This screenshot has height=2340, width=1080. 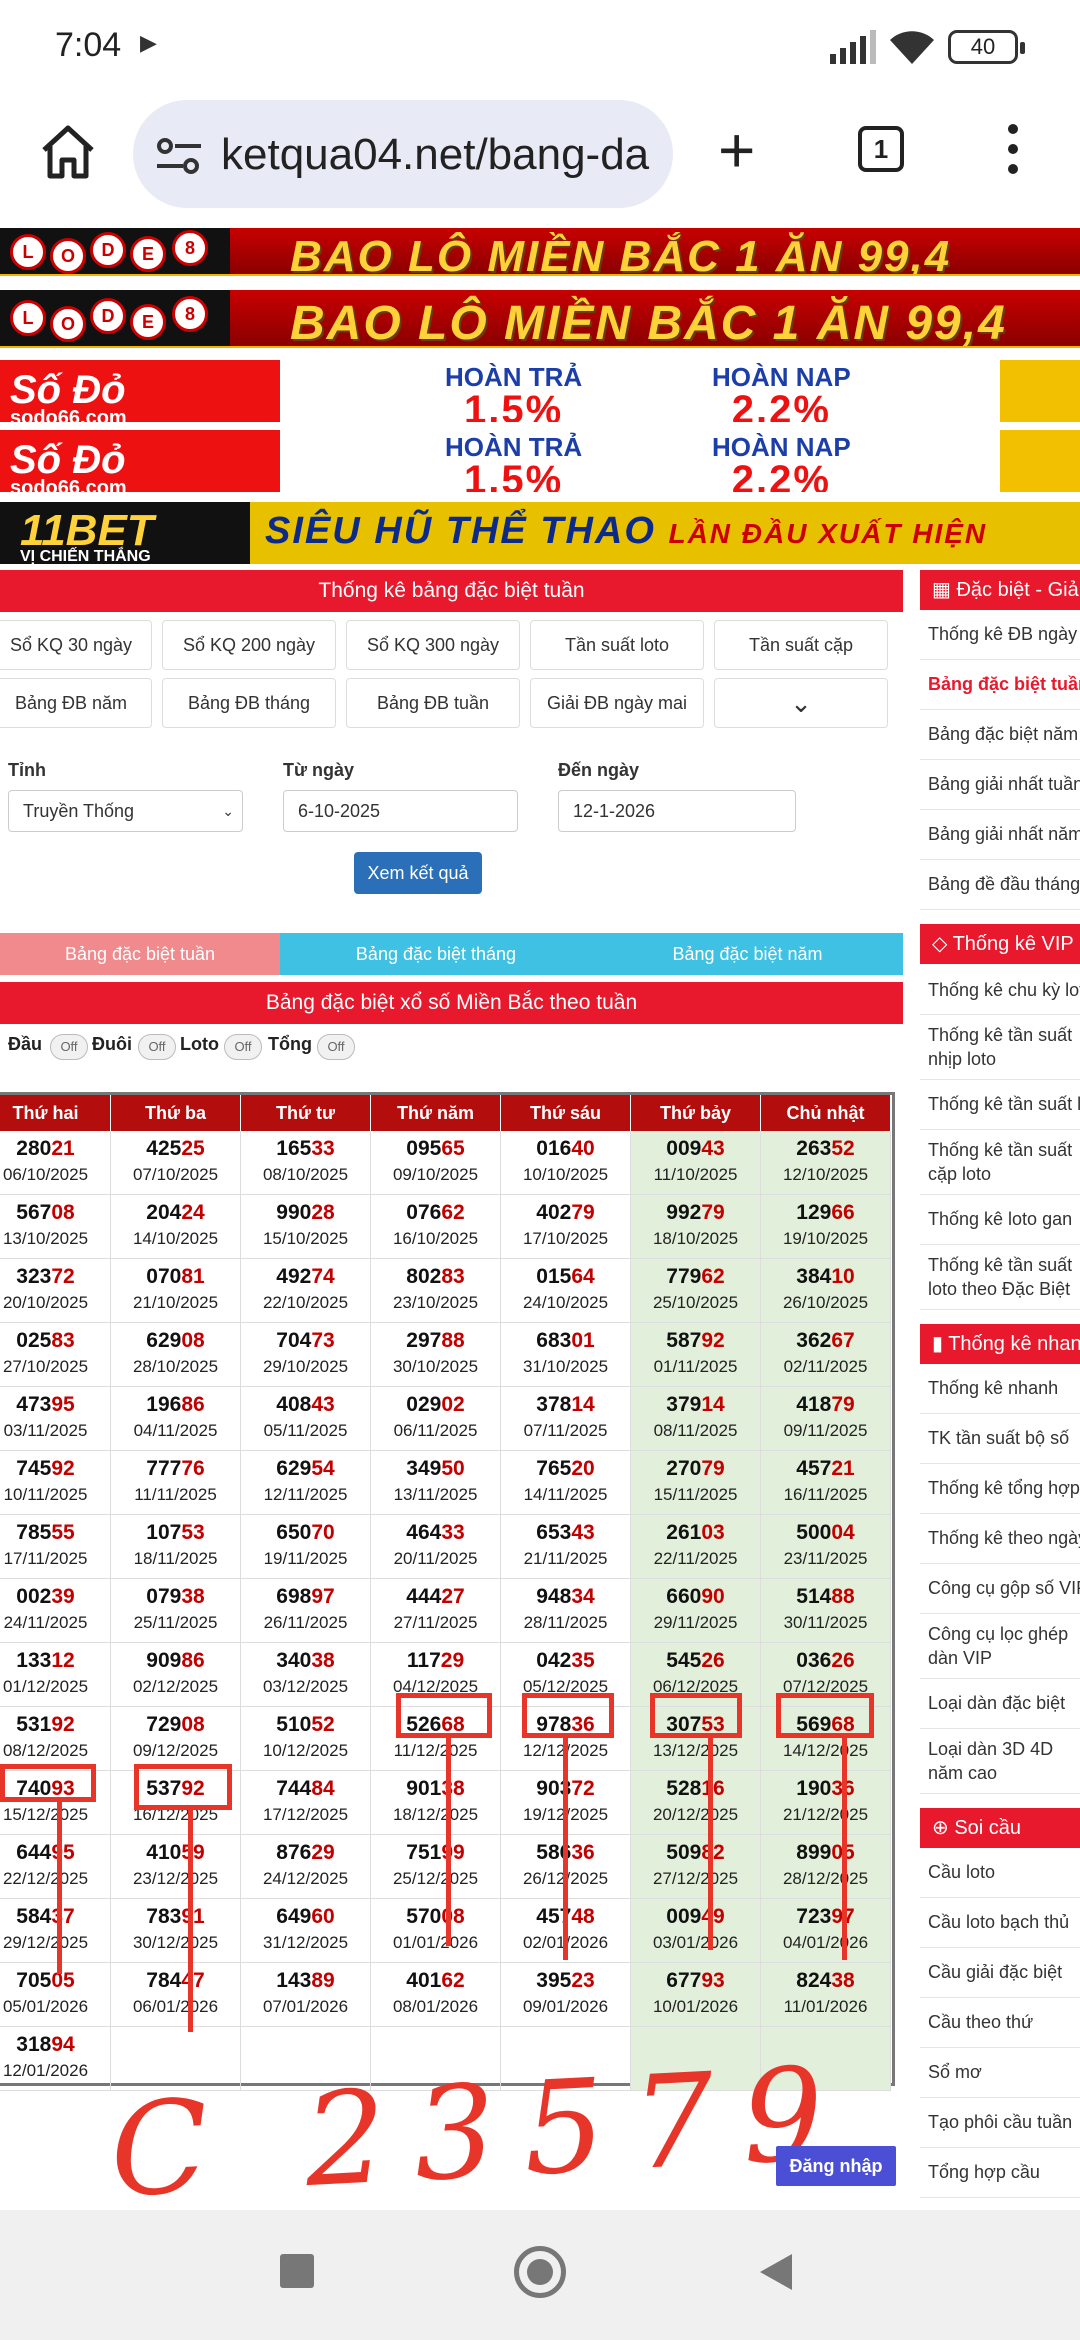 What do you see at coordinates (540, 319) in the screenshot?
I see `banner-lode-2: LODE8 BAO LÔ MIỀN BẮC 1 ĂN 99,4` at bounding box center [540, 319].